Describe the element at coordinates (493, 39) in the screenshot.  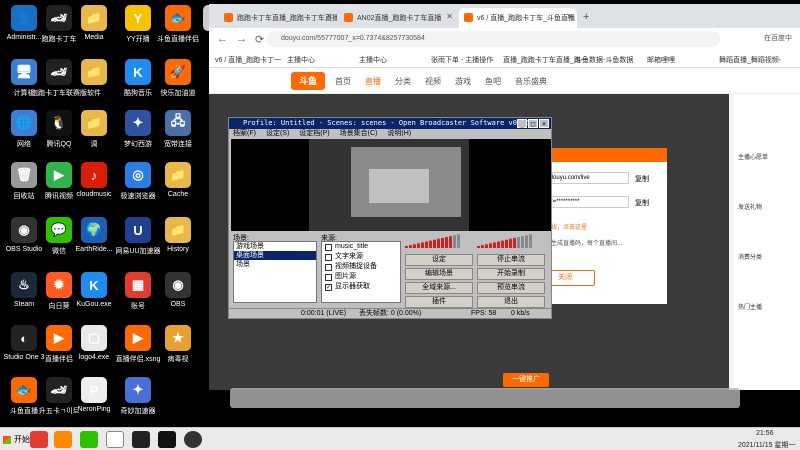
I see `url-input: douyu.com/55777007_x=0.7374&8257730584` at that location.